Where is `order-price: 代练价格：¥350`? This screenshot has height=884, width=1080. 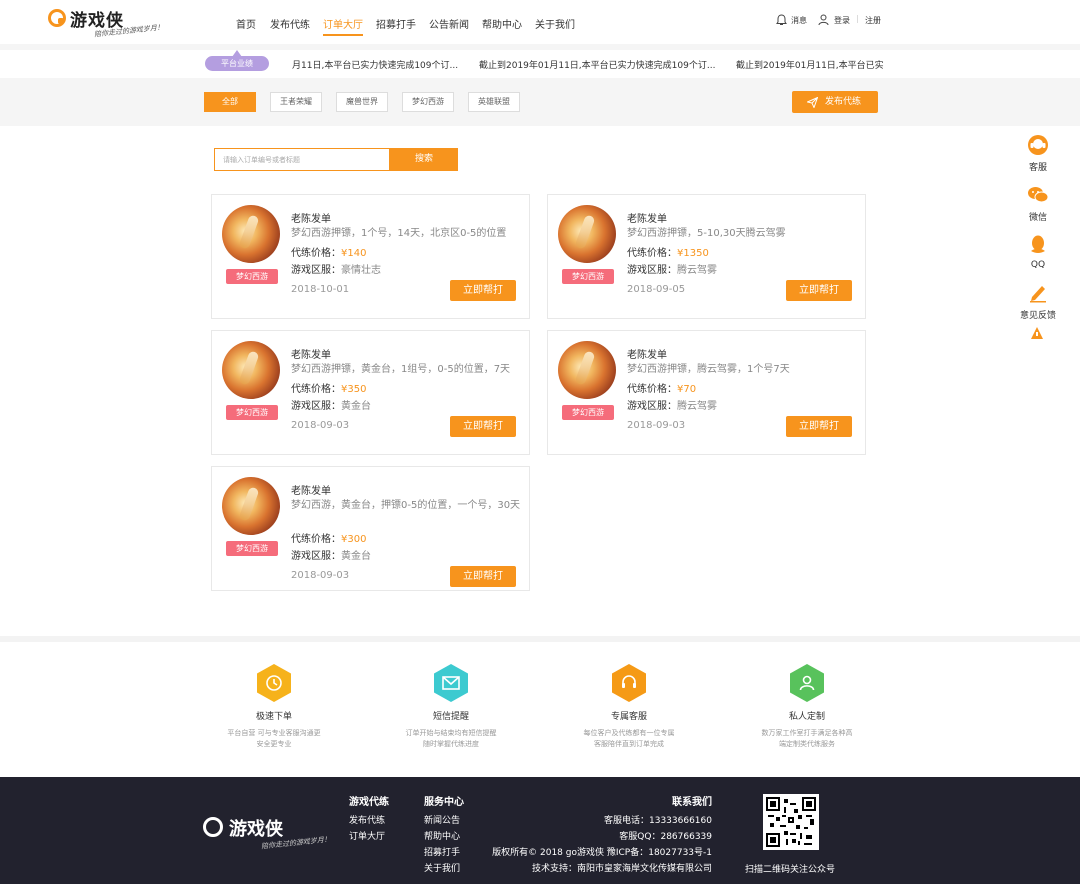
order-price: 代练价格：¥350 is located at coordinates (329, 389).